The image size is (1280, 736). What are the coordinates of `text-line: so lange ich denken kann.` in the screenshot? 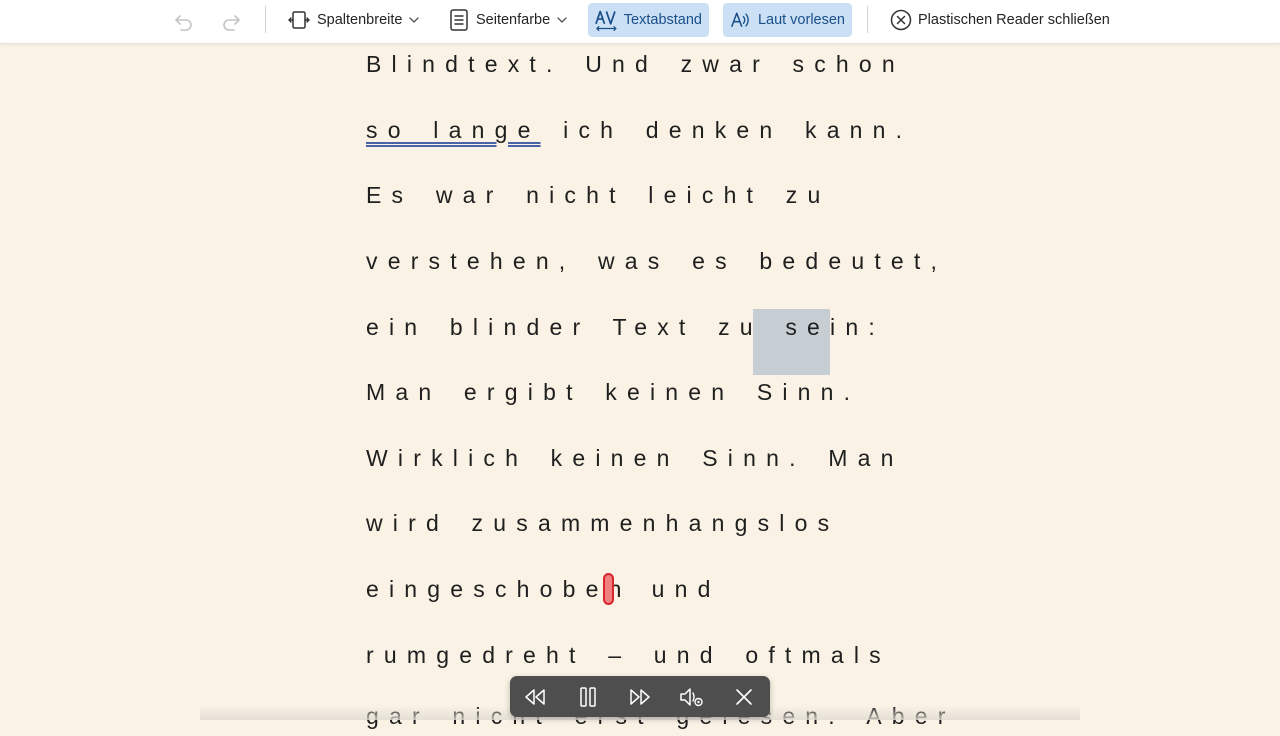 It's located at (639, 130).